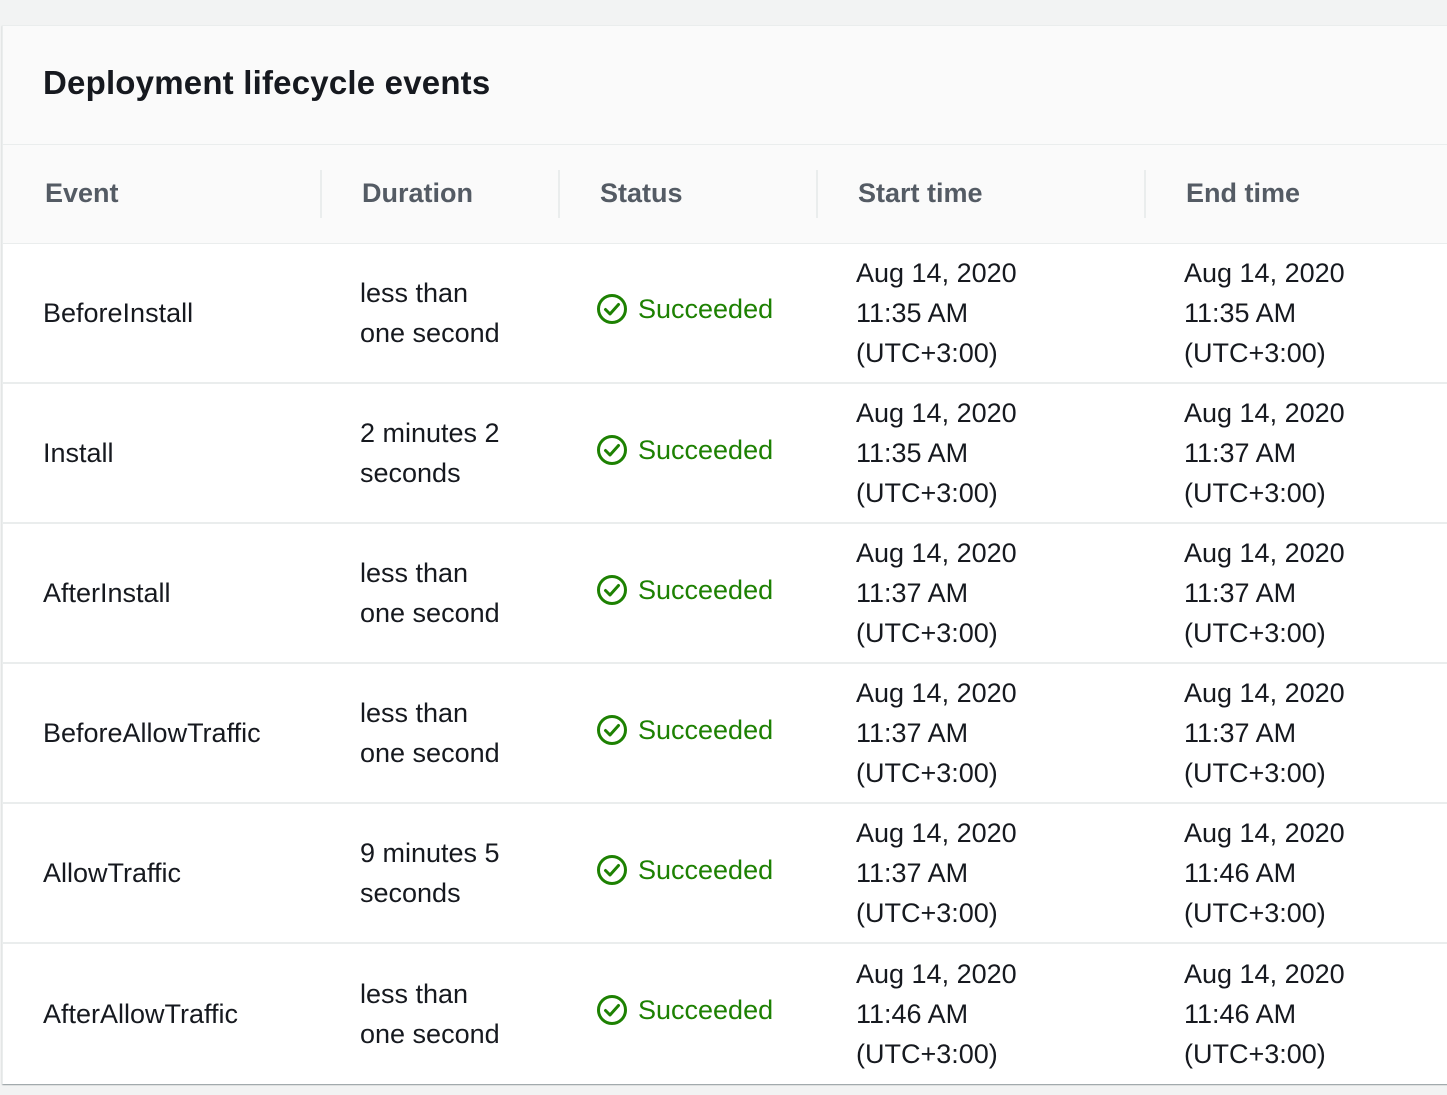 This screenshot has width=1447, height=1095. I want to click on end-time-cell: Aug 14, 2020 11:46 AM (UTC+3:00), so click(1295, 873).